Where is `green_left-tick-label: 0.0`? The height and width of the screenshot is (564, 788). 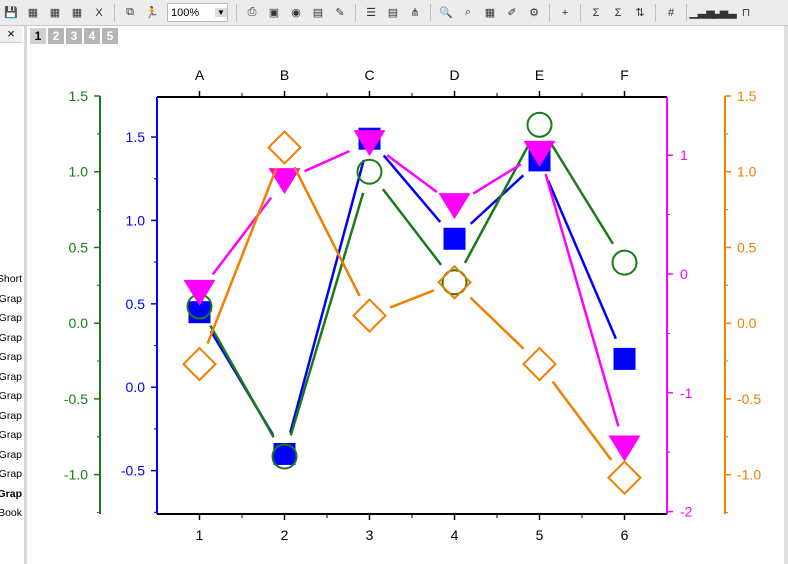
green_left-tick-label: 0.0 is located at coordinates (79, 323).